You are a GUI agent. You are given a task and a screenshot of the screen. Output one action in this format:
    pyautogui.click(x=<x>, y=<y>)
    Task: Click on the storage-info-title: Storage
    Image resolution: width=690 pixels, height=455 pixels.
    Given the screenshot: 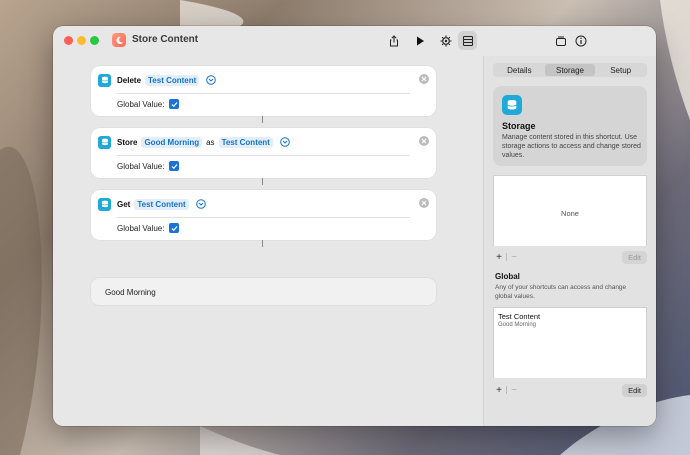 What is the action you would take?
    pyautogui.click(x=519, y=126)
    